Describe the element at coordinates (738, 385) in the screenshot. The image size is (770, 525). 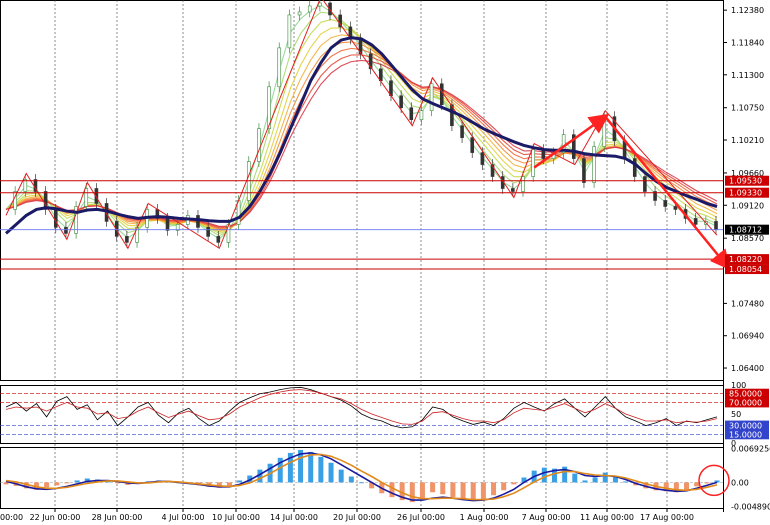
I see `oscillator-y-tick-label: 100` at that location.